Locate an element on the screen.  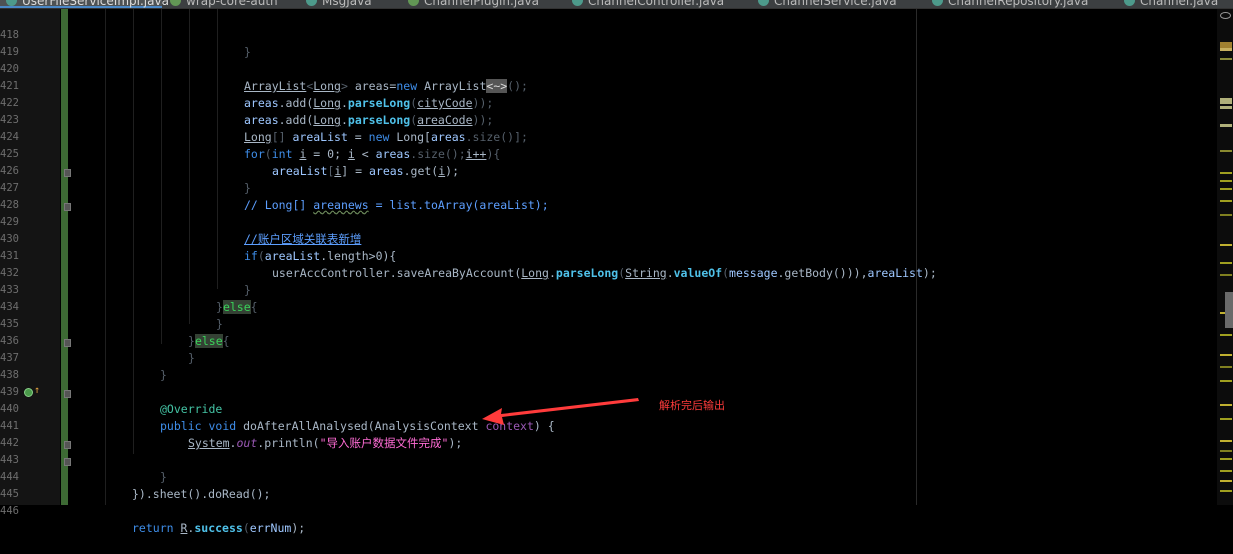
tab-label: MsgJava is located at coordinates (347, 4).